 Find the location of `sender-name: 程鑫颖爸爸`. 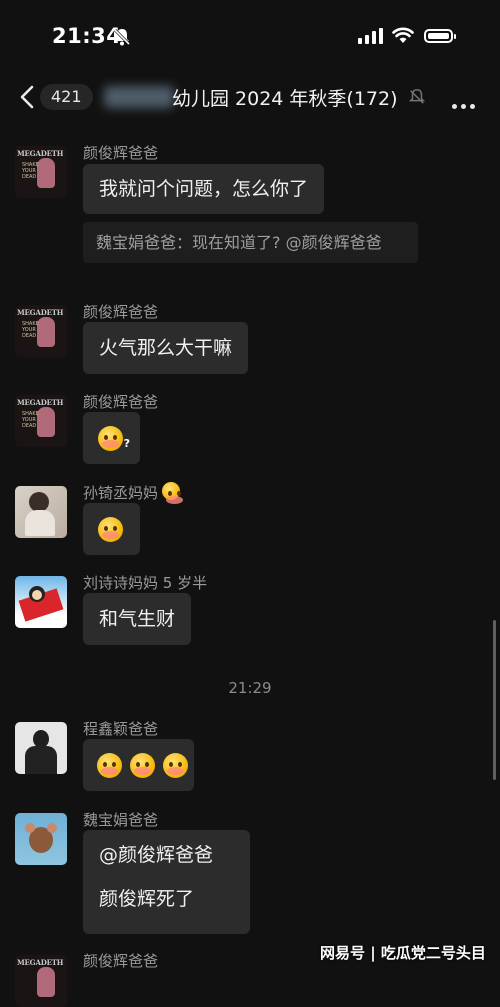

sender-name: 程鑫颖爸爸 is located at coordinates (121, 729).